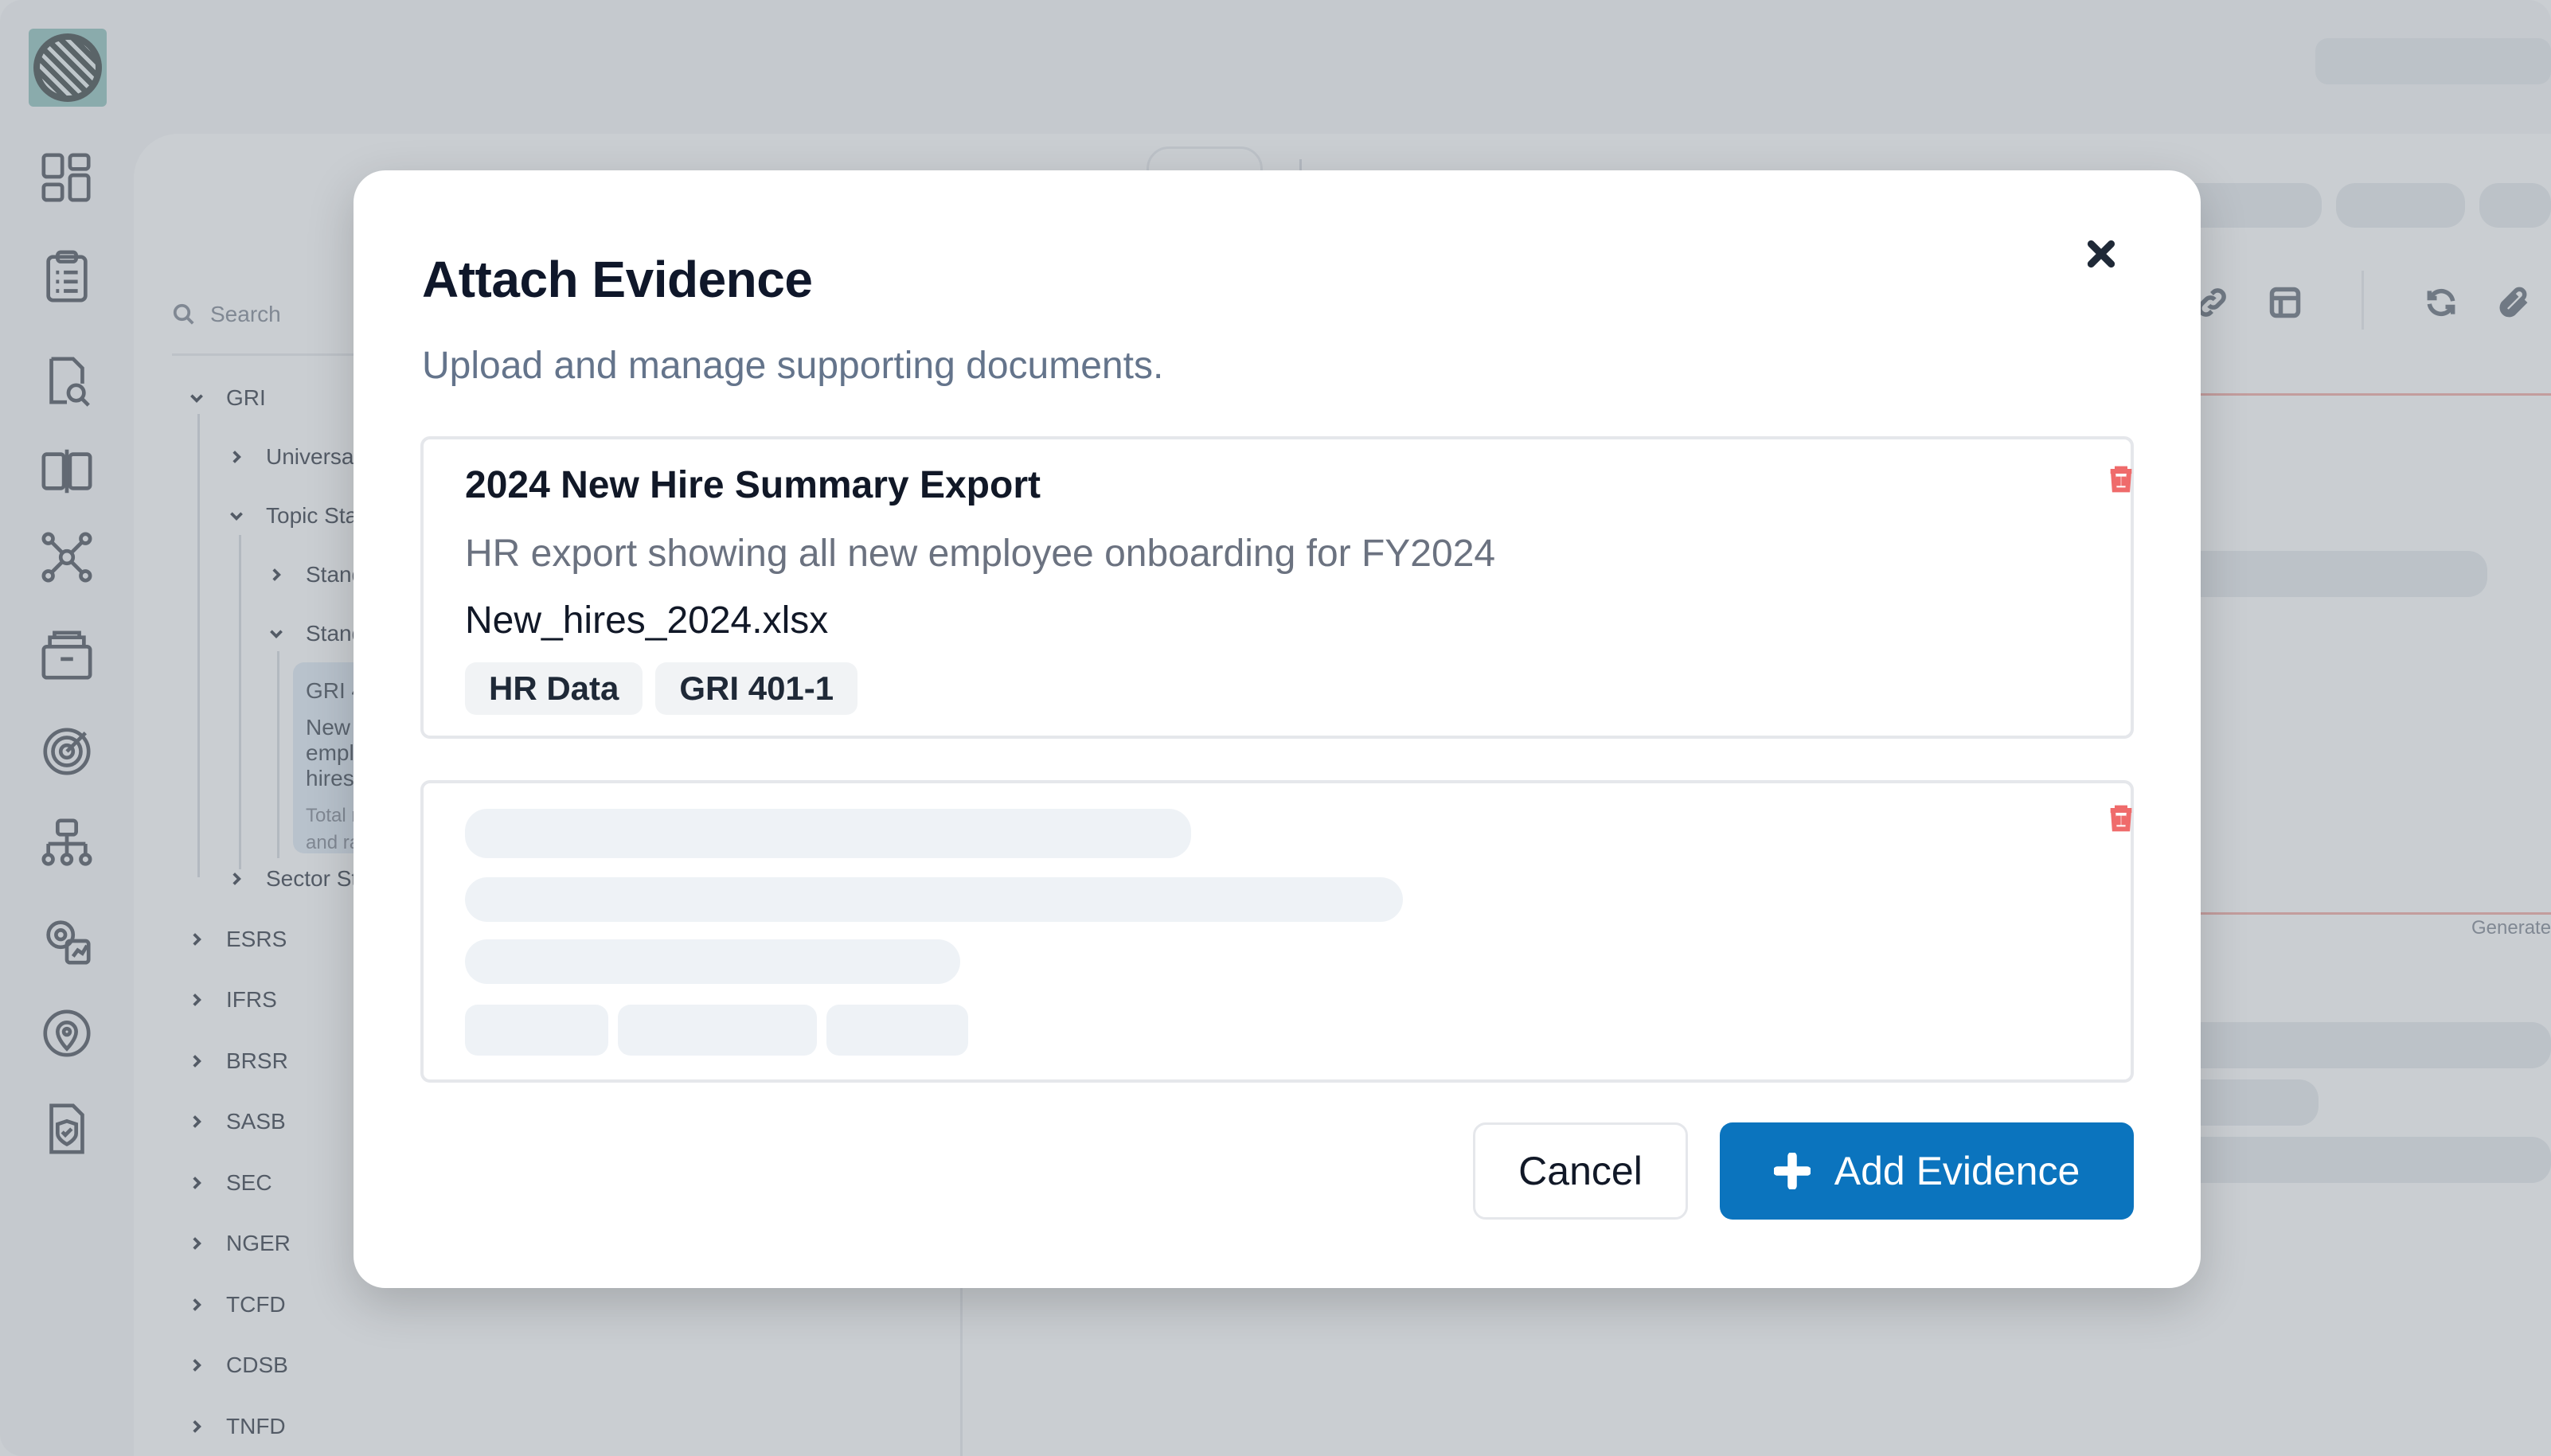 The height and width of the screenshot is (1456, 2551). I want to click on add-evidence-button: Add Evidence, so click(1927, 1171).